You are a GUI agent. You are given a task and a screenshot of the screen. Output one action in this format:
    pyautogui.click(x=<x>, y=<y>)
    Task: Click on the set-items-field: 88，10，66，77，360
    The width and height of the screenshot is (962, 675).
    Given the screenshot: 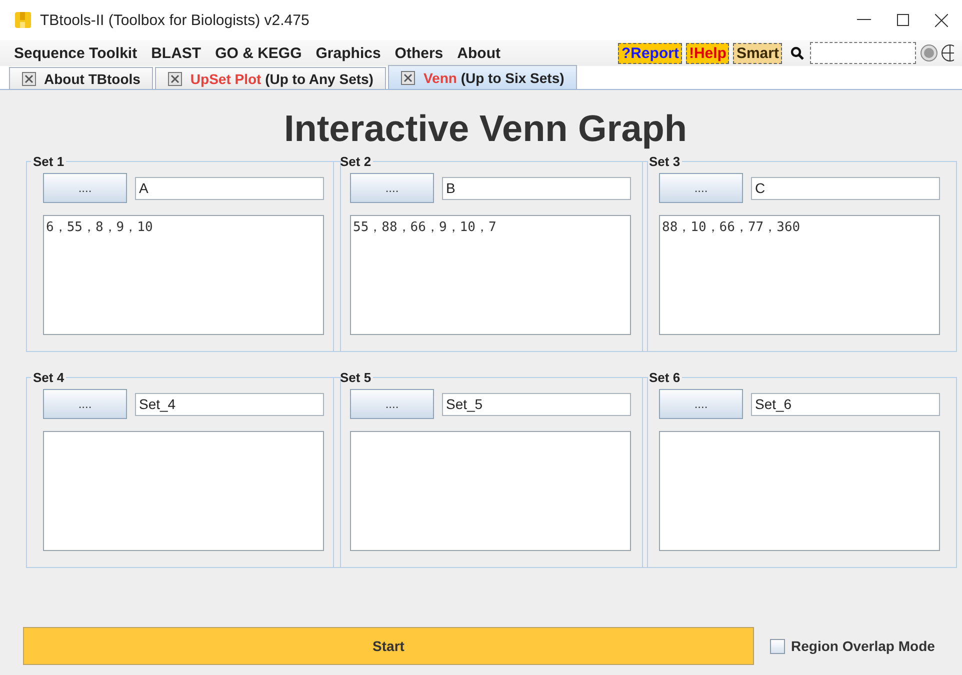 What is the action you would take?
    pyautogui.click(x=799, y=275)
    